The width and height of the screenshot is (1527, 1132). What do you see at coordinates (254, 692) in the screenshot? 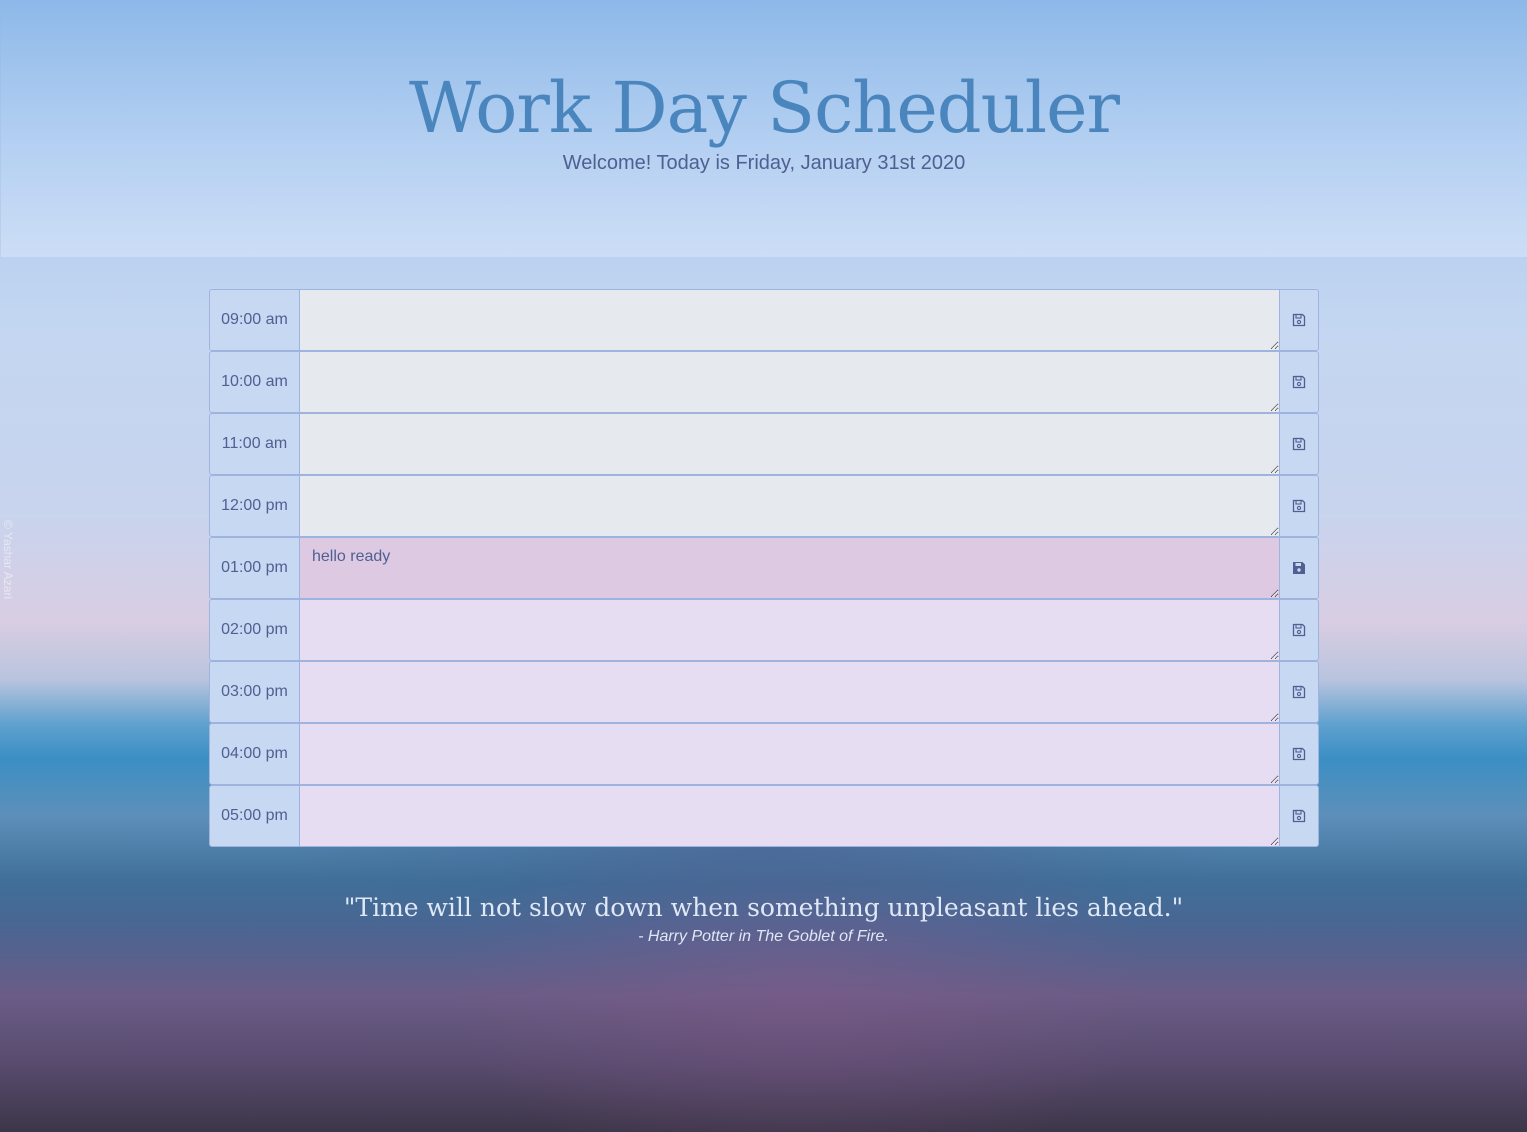
I see `hour-label: 03:00 pm` at bounding box center [254, 692].